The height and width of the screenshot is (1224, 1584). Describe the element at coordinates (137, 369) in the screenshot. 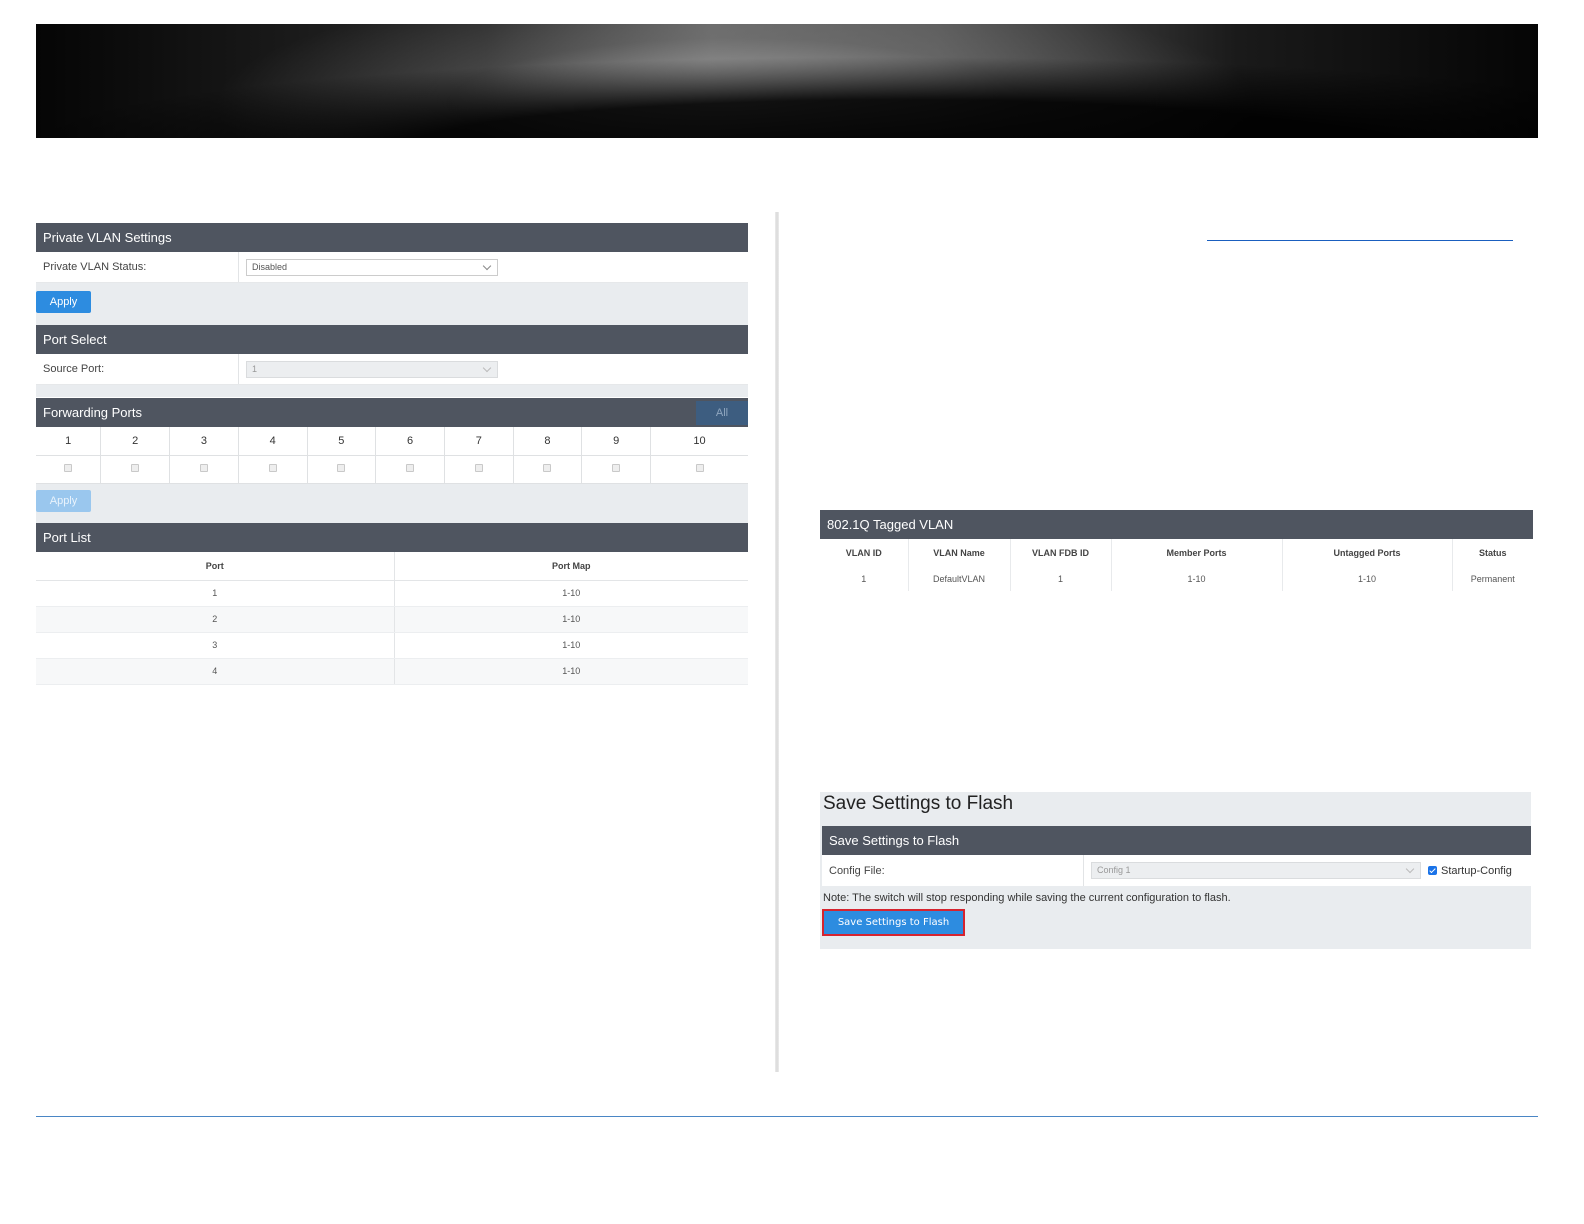

I see `source-port-label: Source Port:` at that location.